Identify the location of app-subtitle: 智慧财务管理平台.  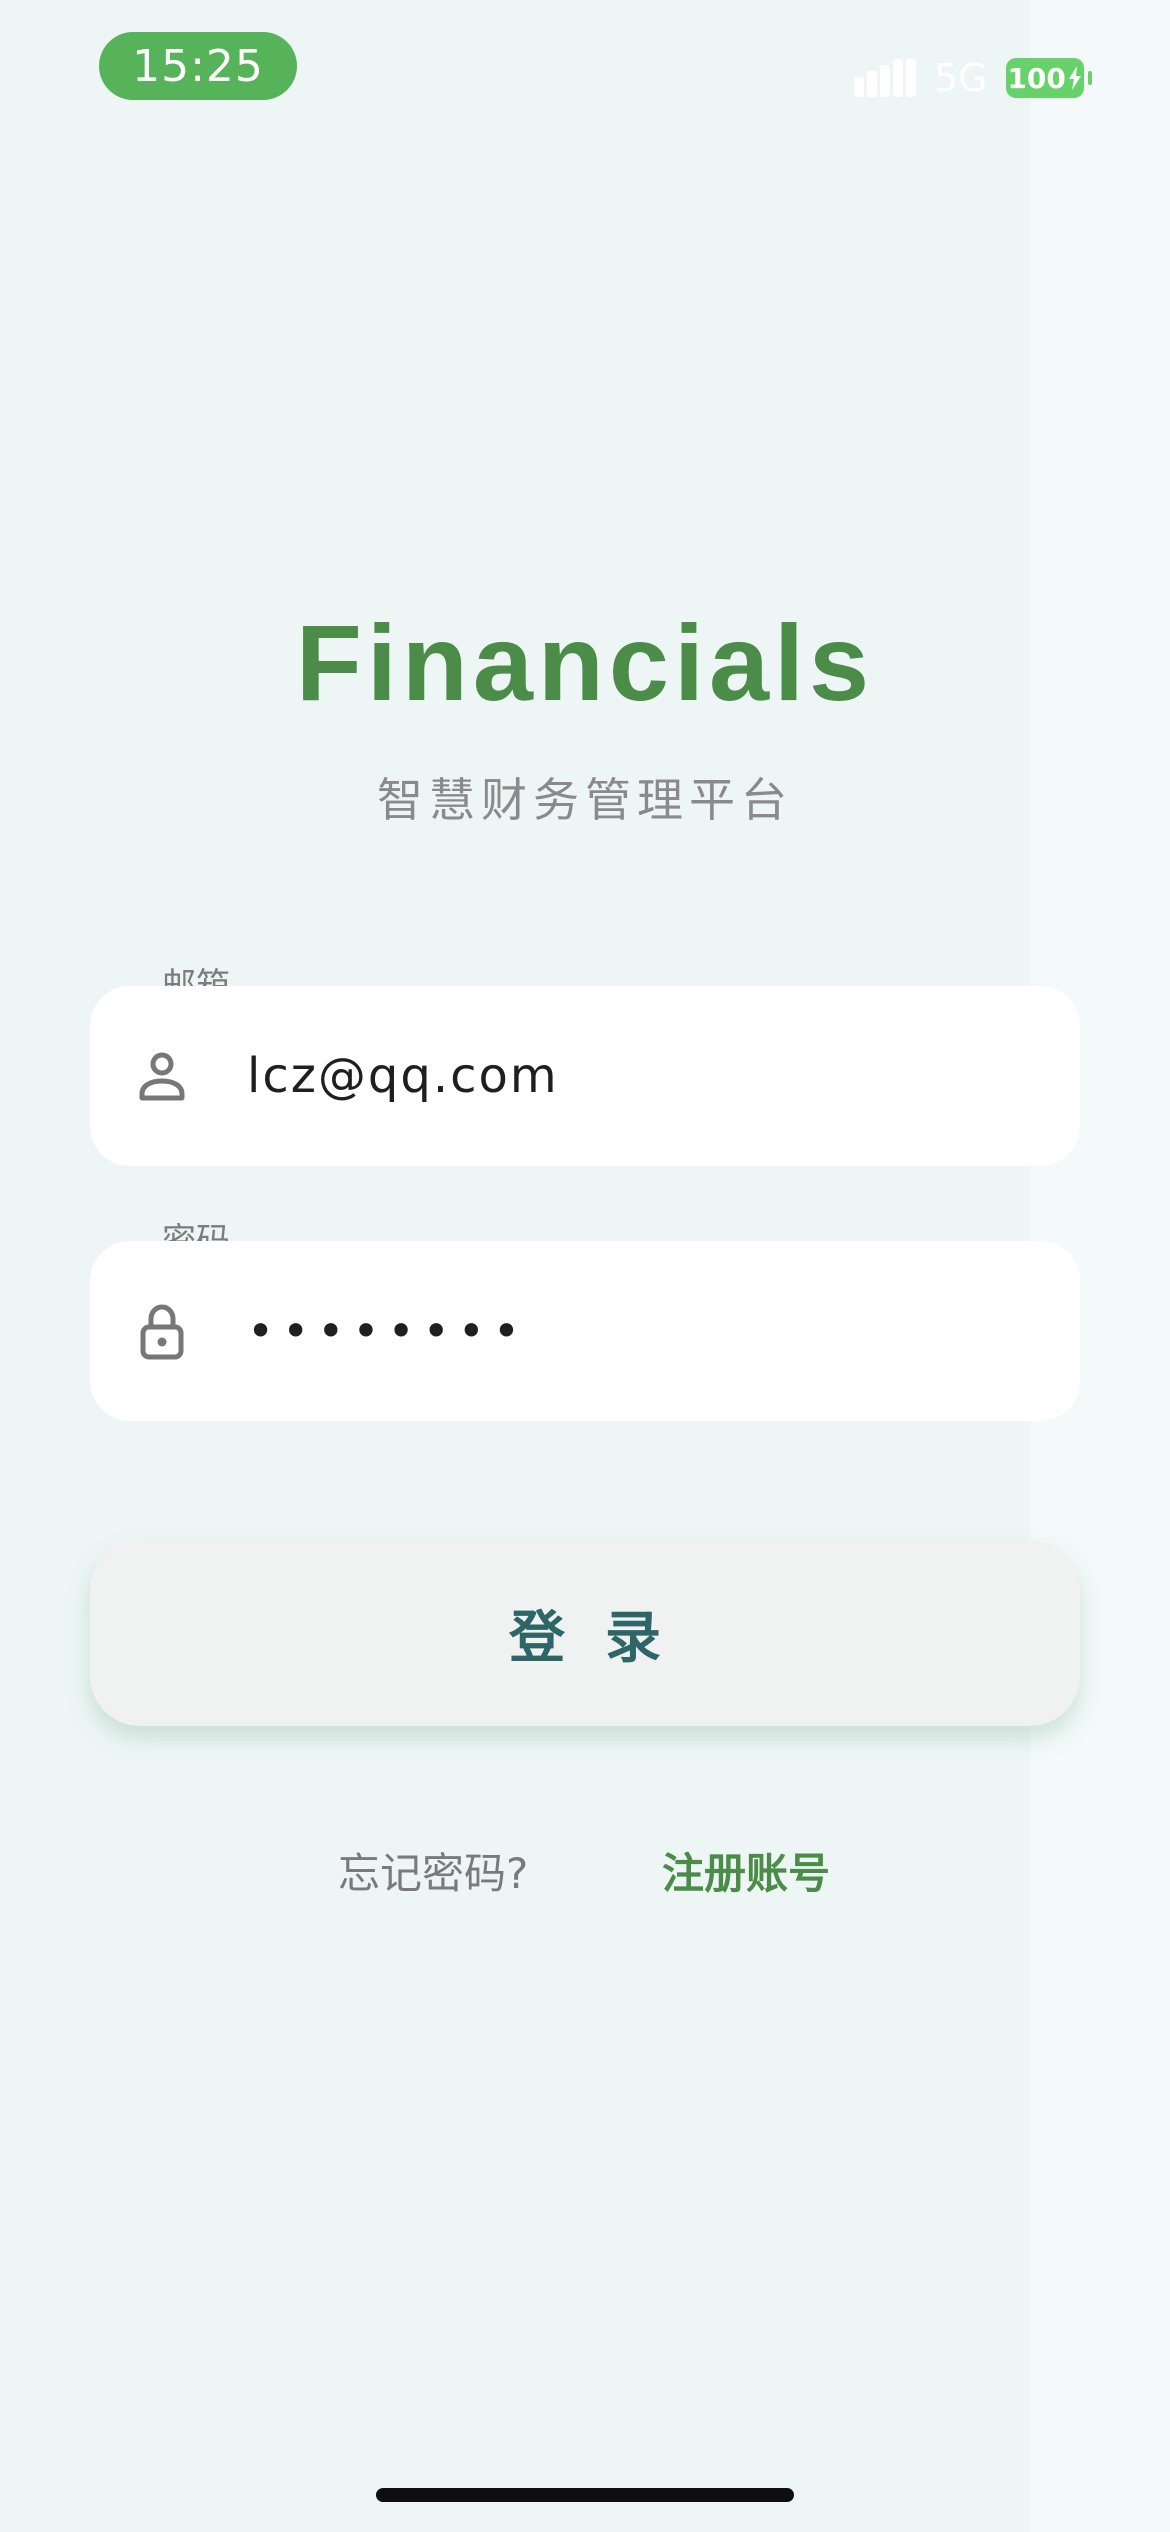
(585, 800).